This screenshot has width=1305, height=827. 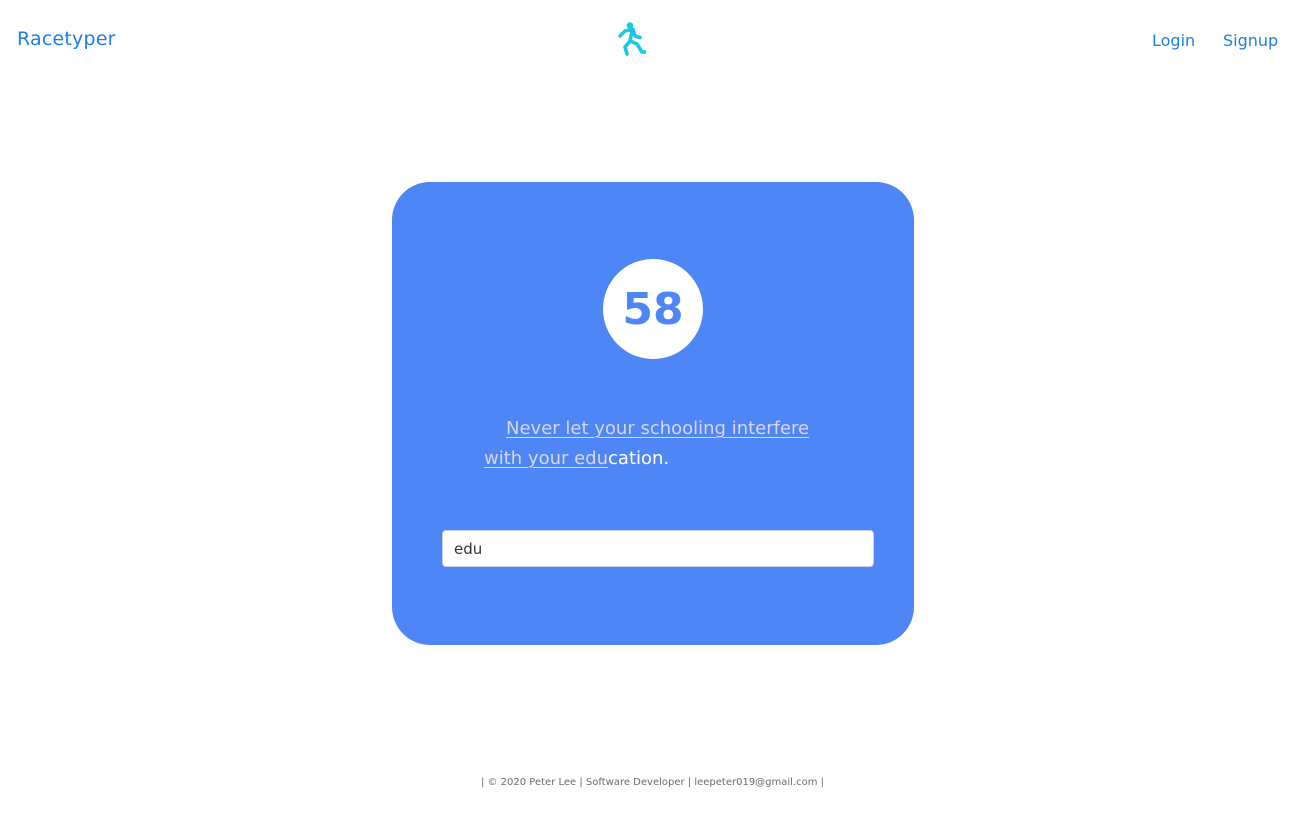 What do you see at coordinates (652, 40) in the screenshot?
I see `top-navbar: Racetyper Login Signup` at bounding box center [652, 40].